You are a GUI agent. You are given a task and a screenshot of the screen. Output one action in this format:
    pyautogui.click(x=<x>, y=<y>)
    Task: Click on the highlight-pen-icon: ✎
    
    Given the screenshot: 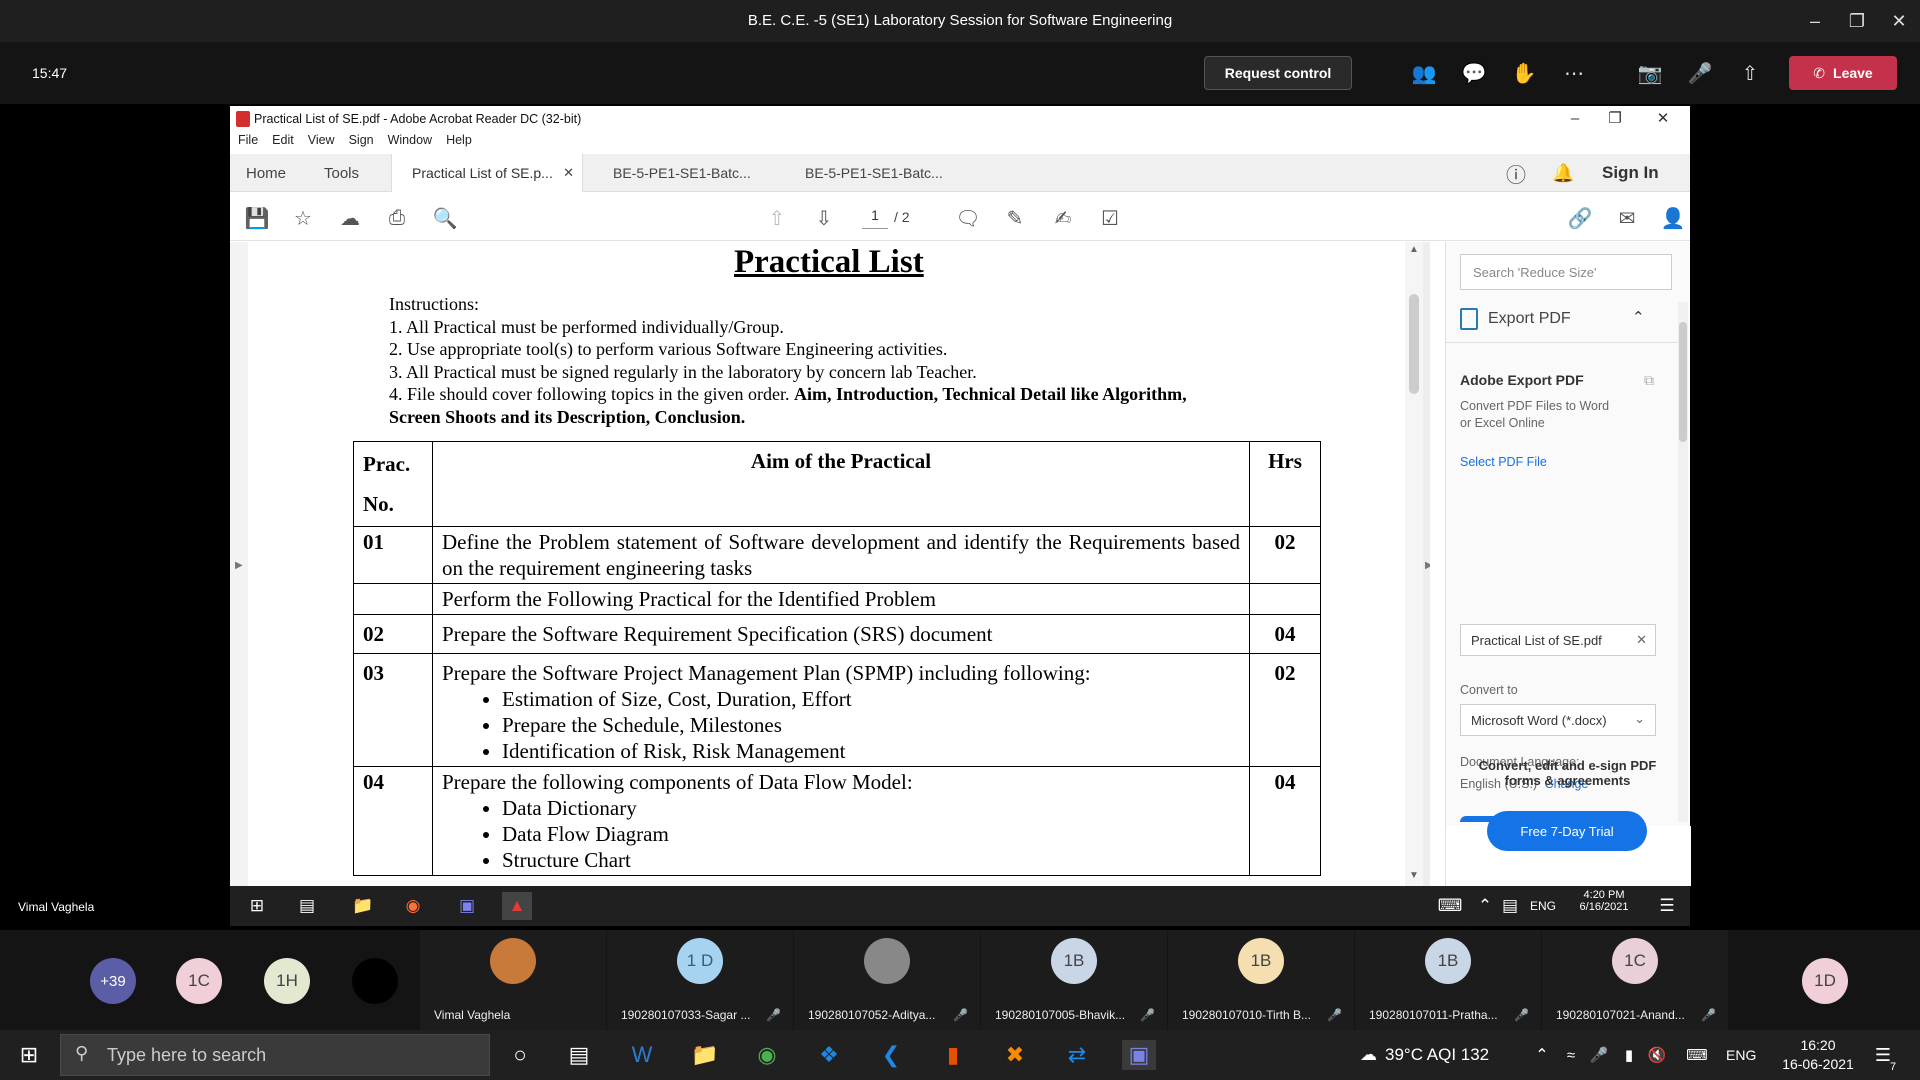 What is the action you would take?
    pyautogui.click(x=1015, y=218)
    